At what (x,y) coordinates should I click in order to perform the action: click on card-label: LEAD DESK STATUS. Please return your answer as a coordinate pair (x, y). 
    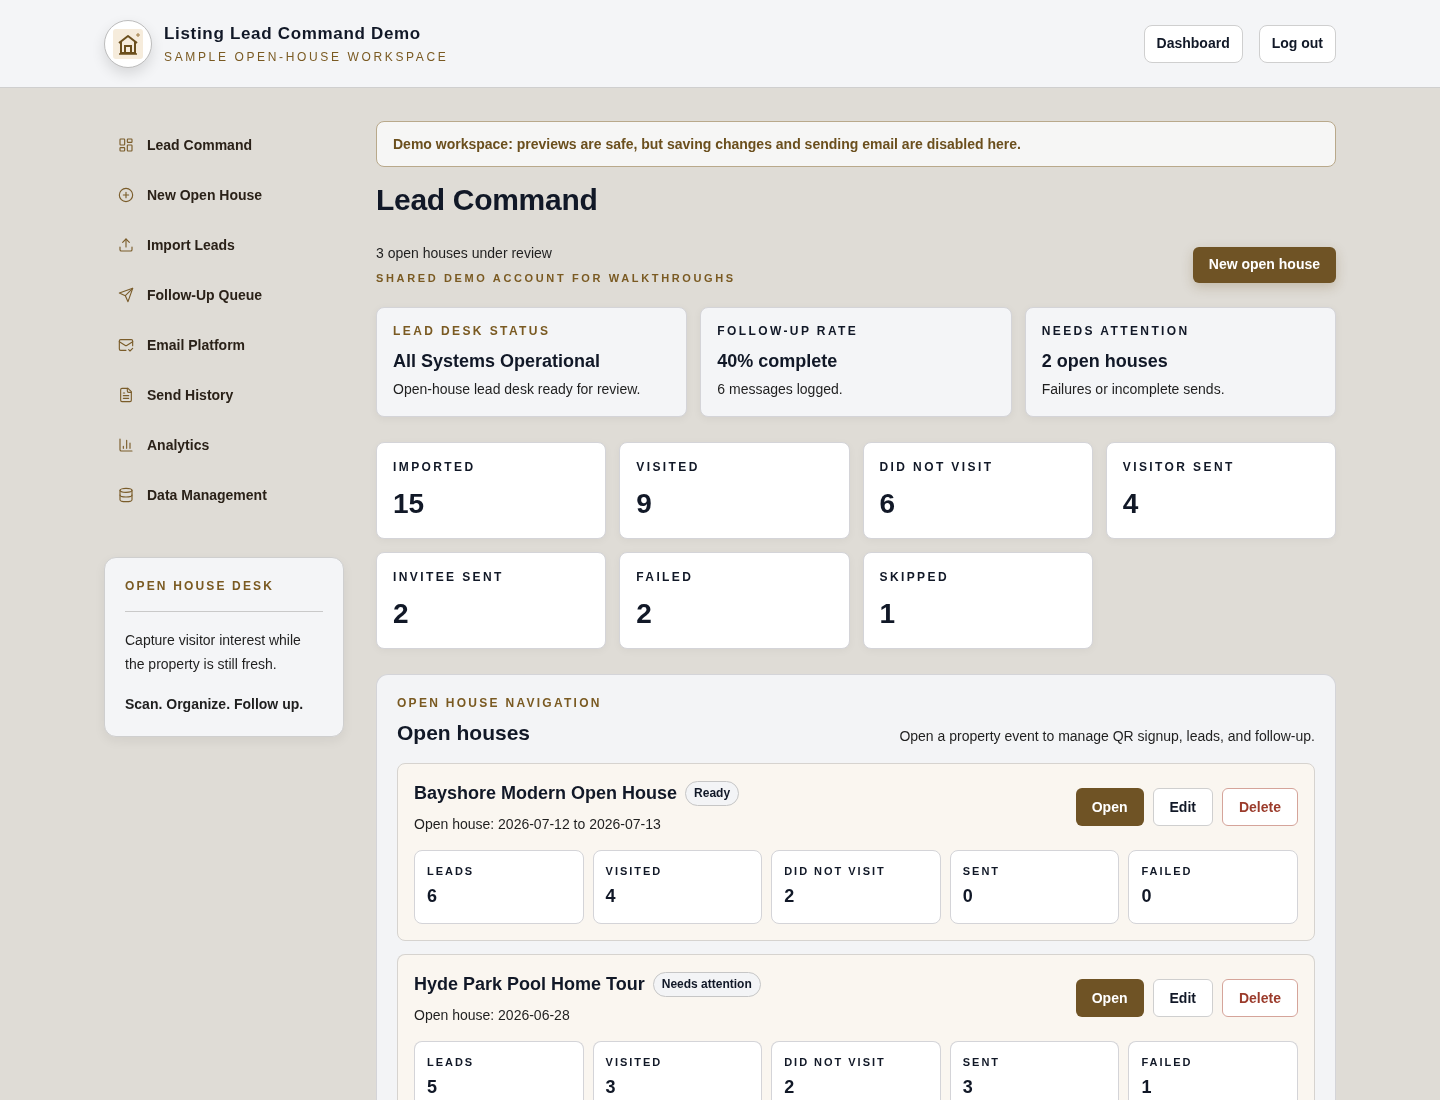
    Looking at the image, I should click on (472, 331).